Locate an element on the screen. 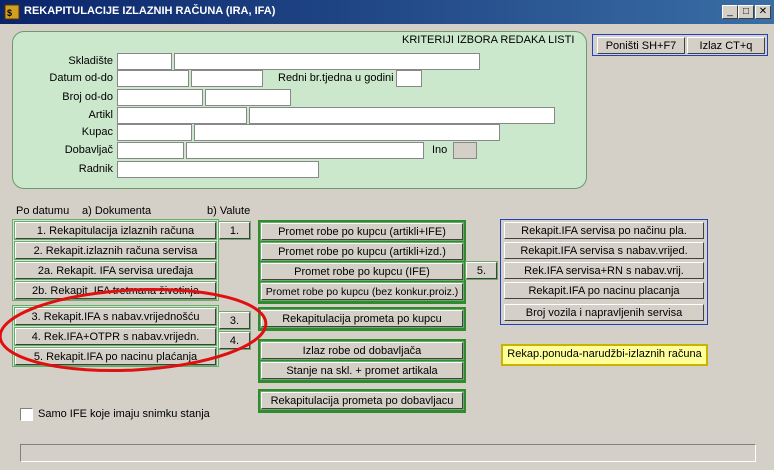  status-bar is located at coordinates (388, 453).